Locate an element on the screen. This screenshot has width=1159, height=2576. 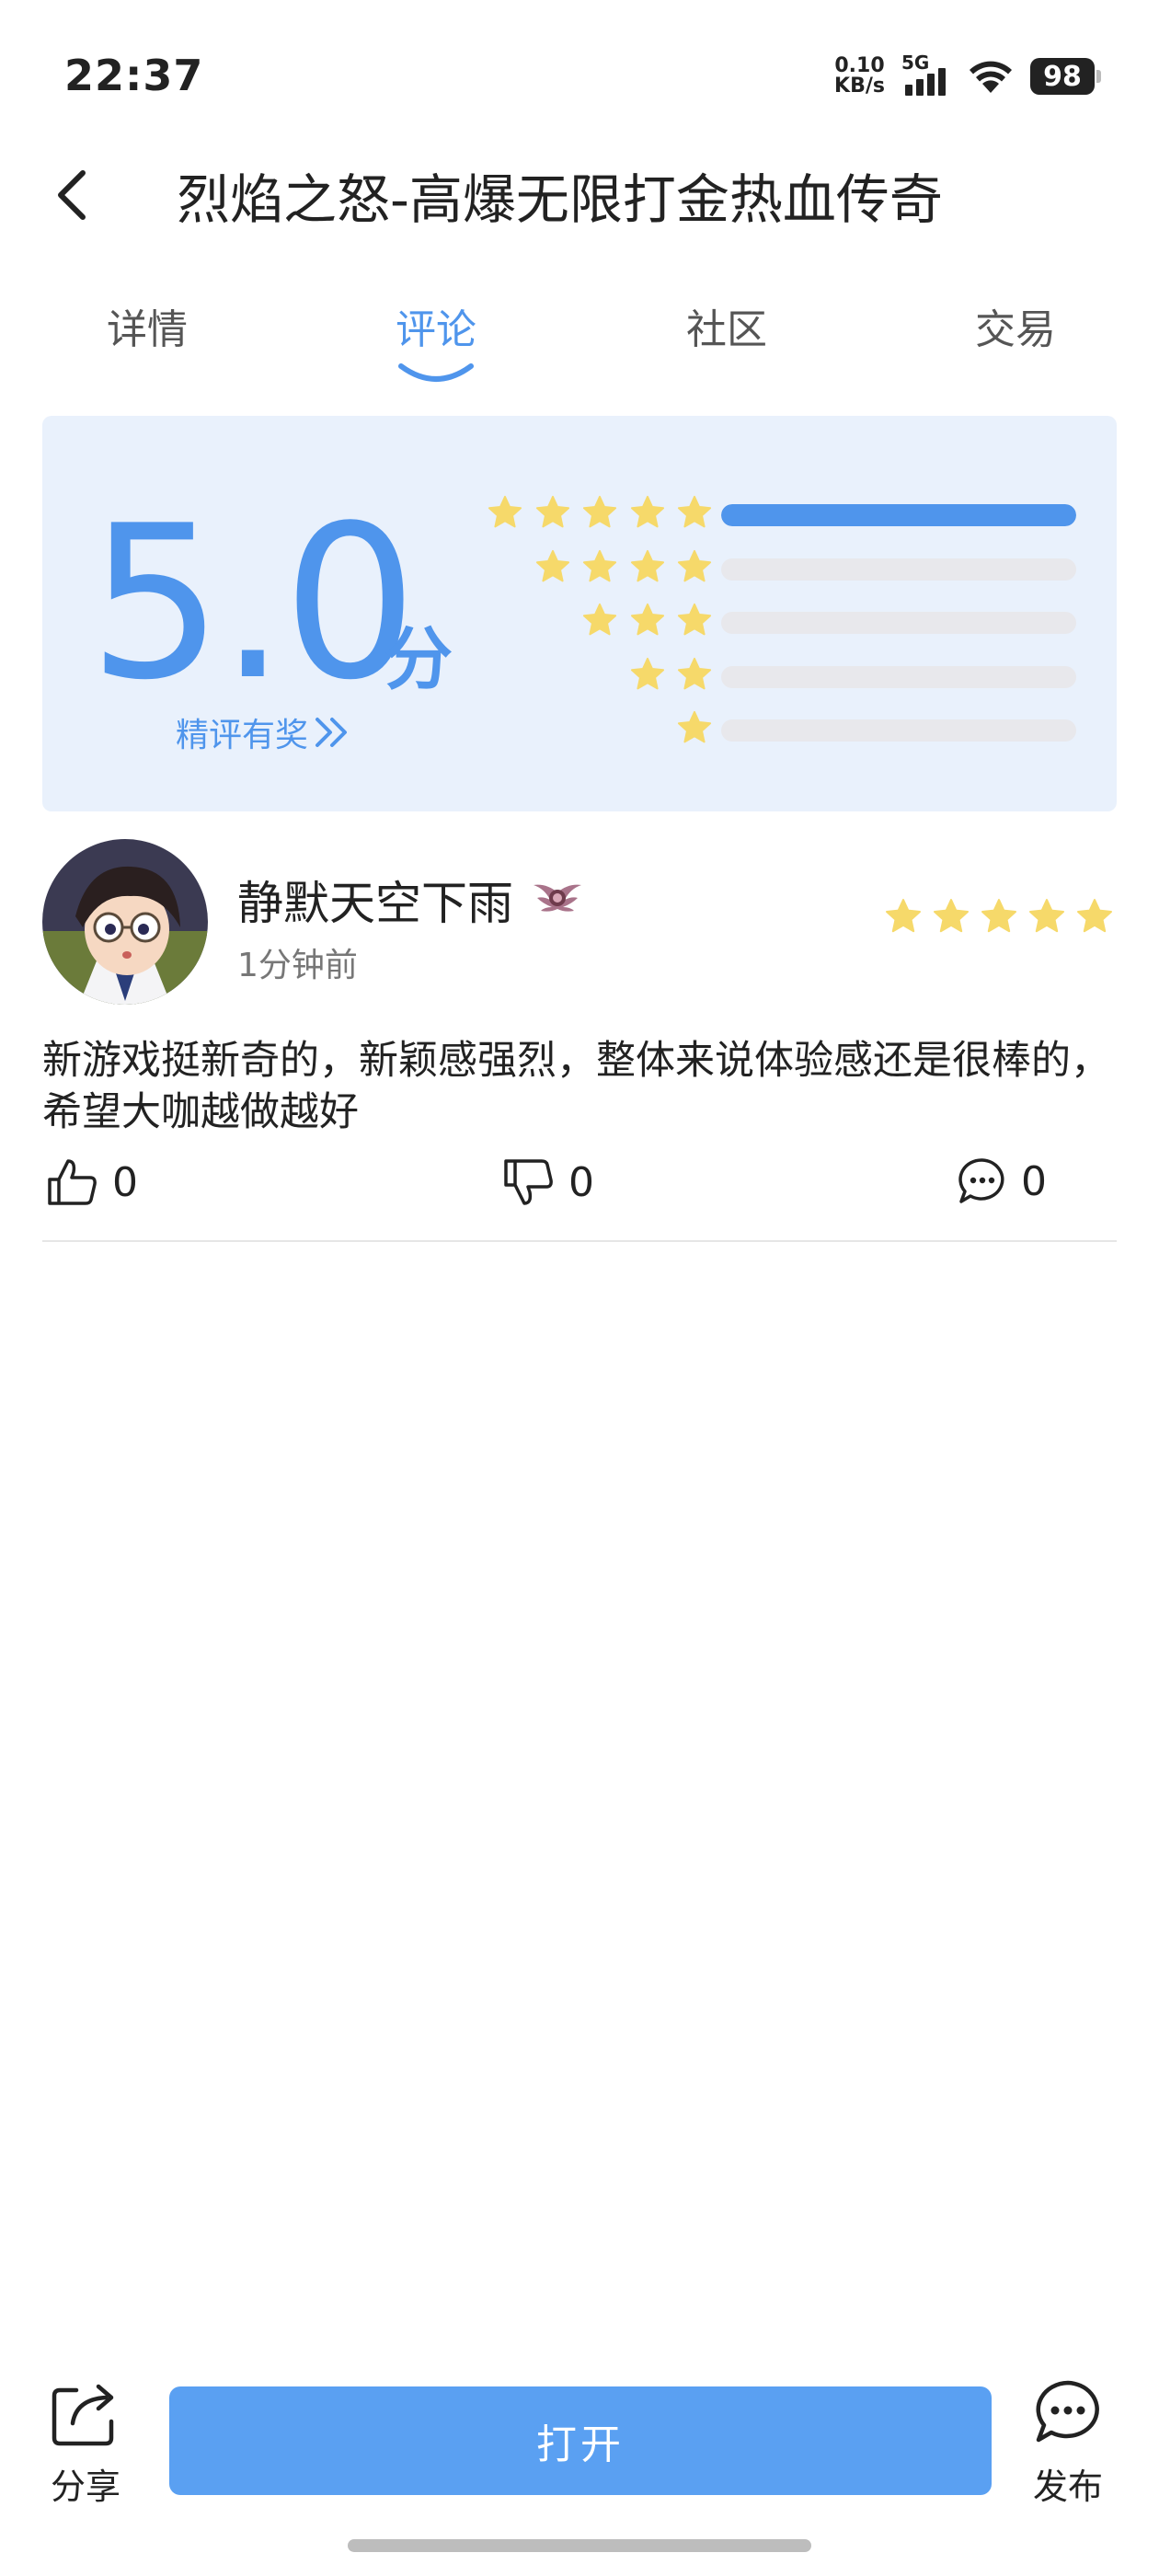
thumbs-up-icon is located at coordinates (72, 1182).